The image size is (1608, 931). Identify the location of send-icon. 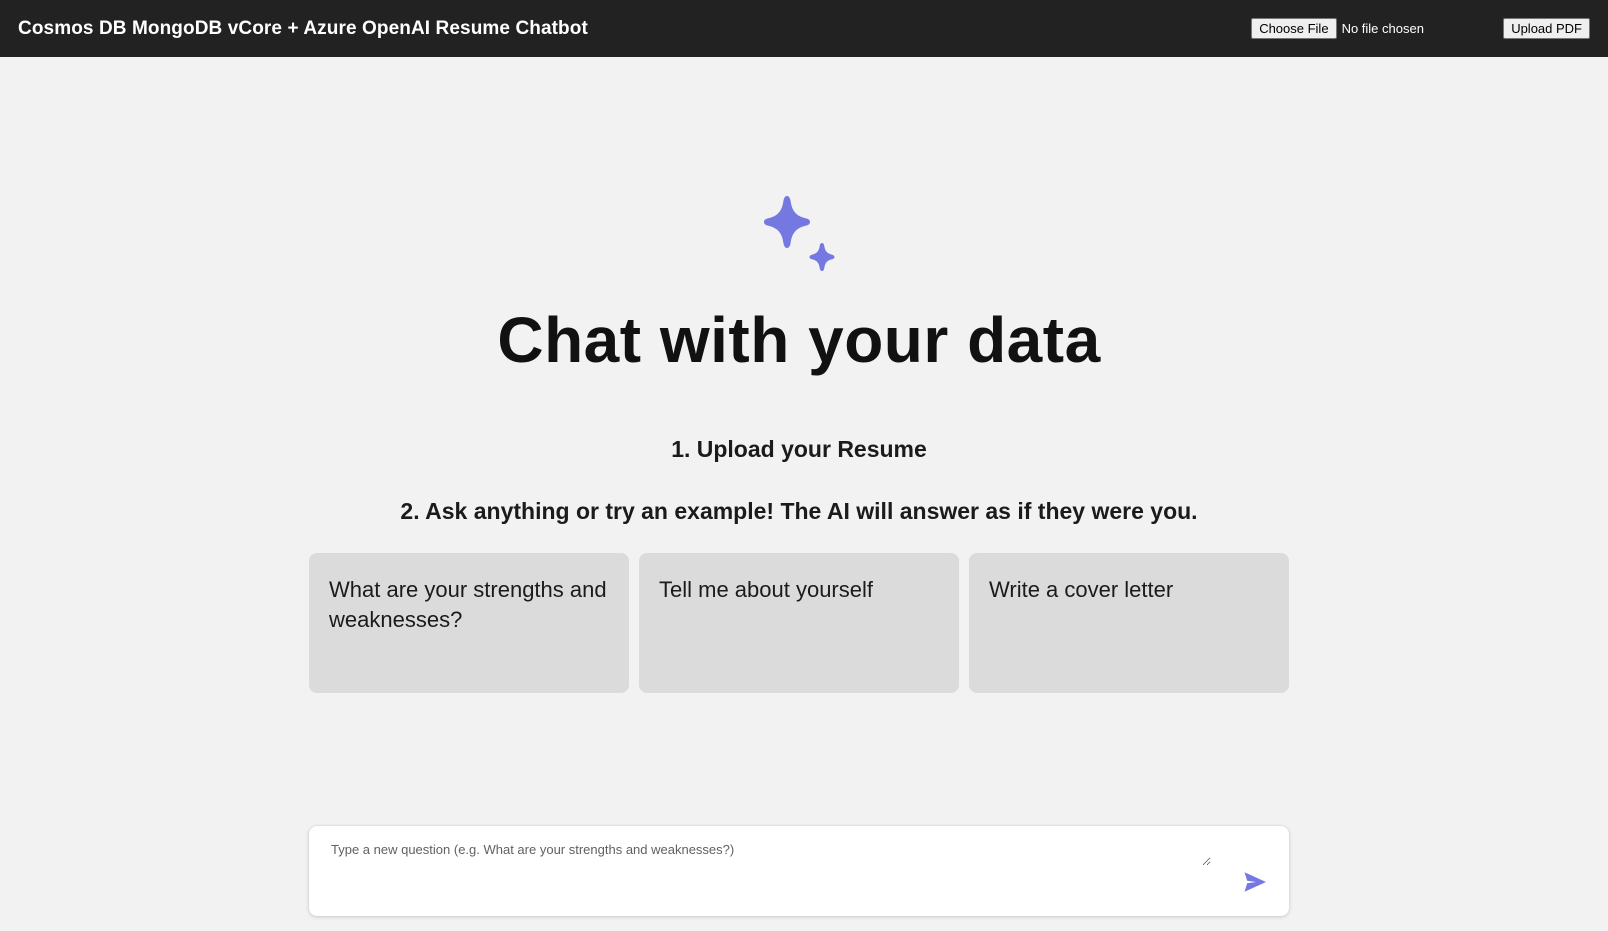
(1255, 882).